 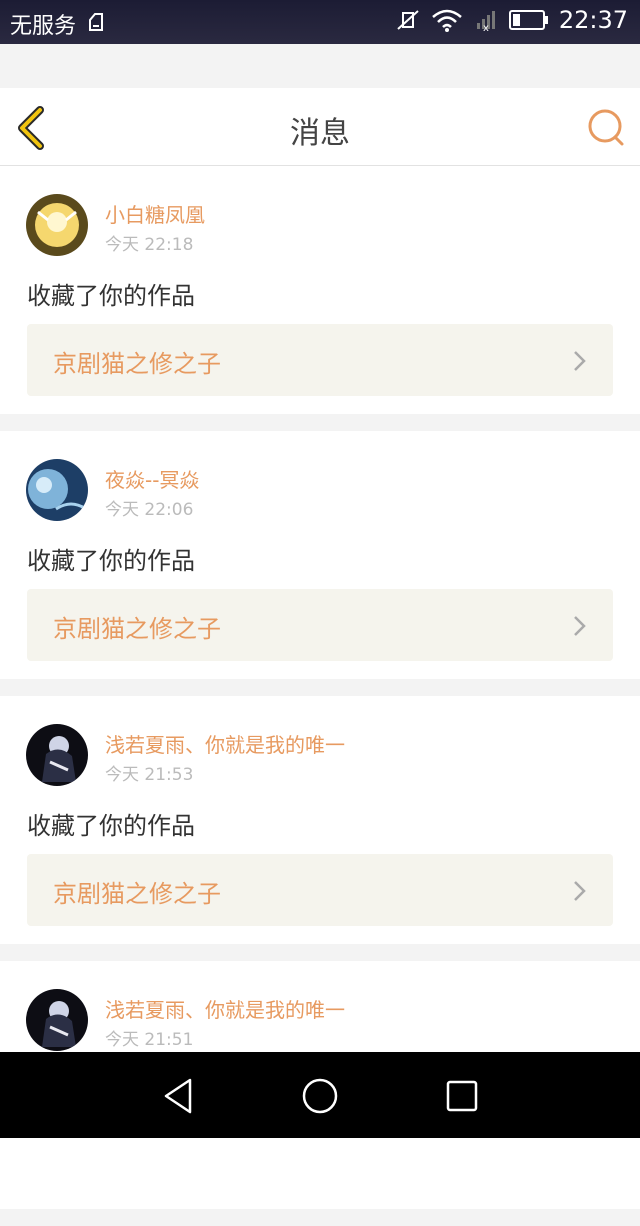 I want to click on carrier-label: 无服务, so click(x=43, y=26).